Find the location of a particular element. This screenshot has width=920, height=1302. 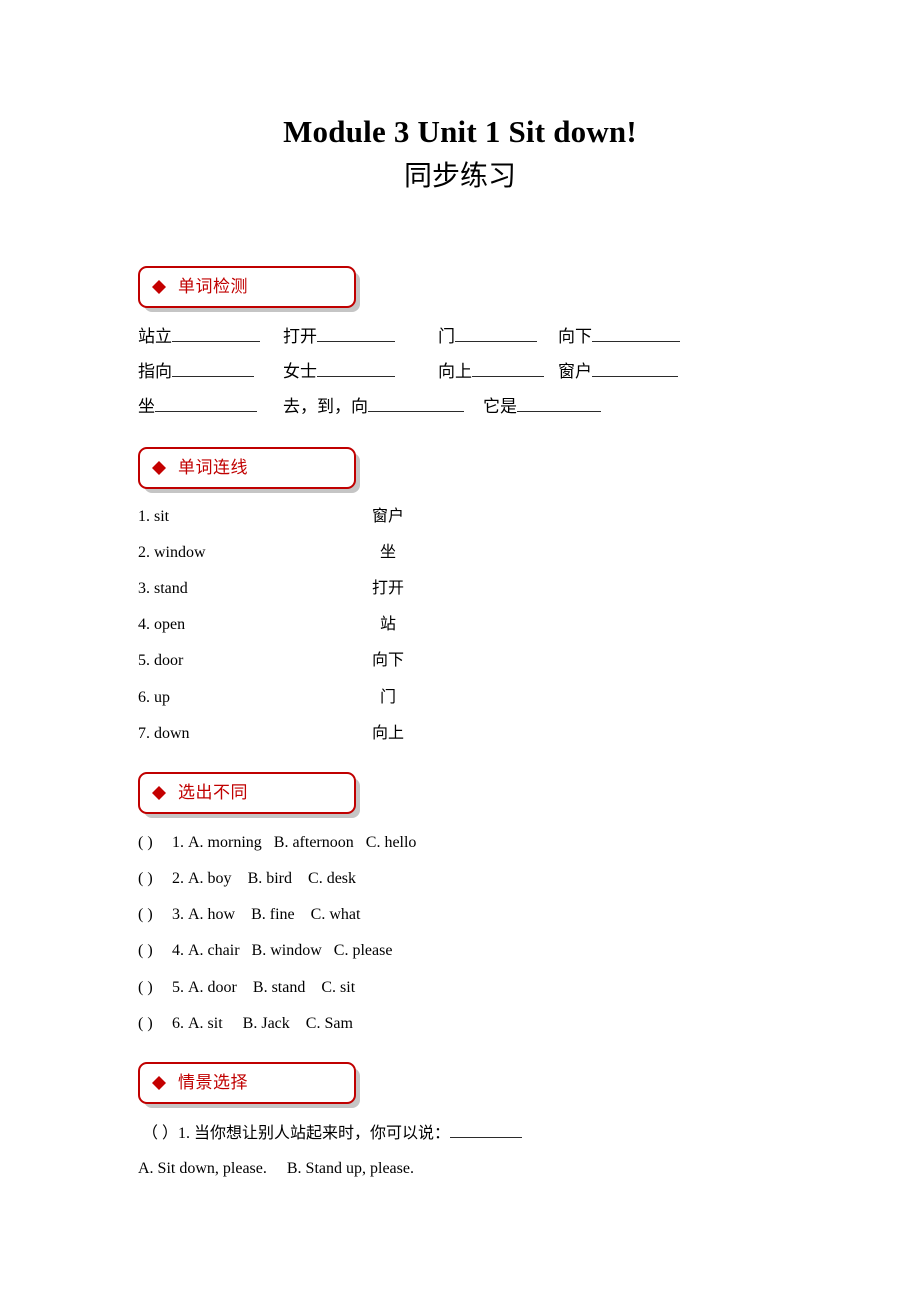

question-text: 当你想让别人站起来时，你可以说： is located at coordinates (322, 1133).